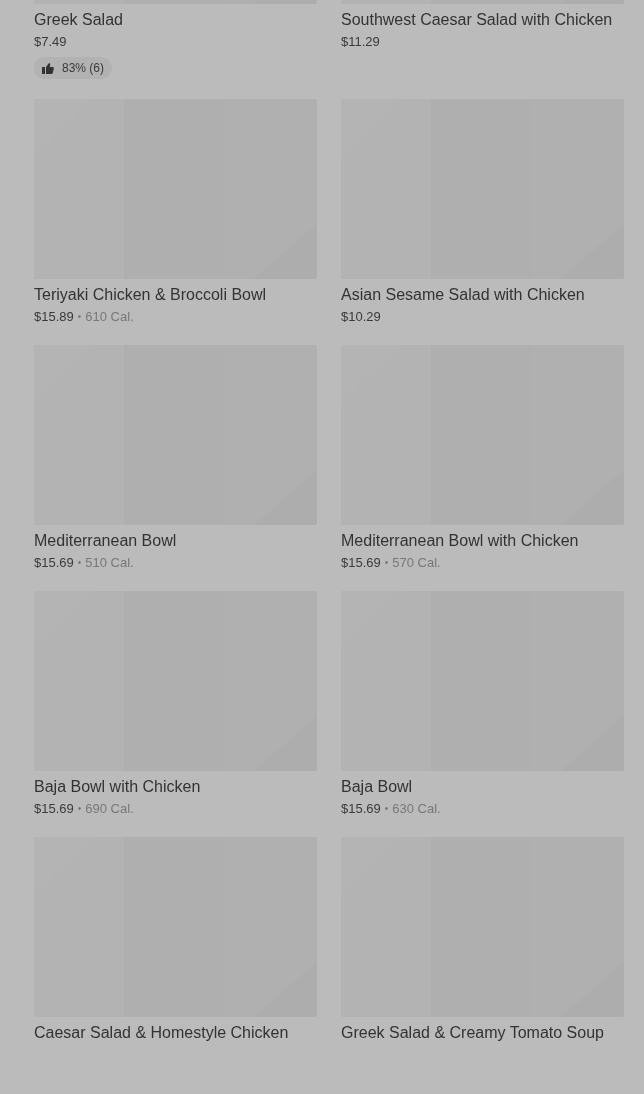 The image size is (644, 1094). Describe the element at coordinates (482, 786) in the screenshot. I see `item-name: Baja Bowl` at that location.